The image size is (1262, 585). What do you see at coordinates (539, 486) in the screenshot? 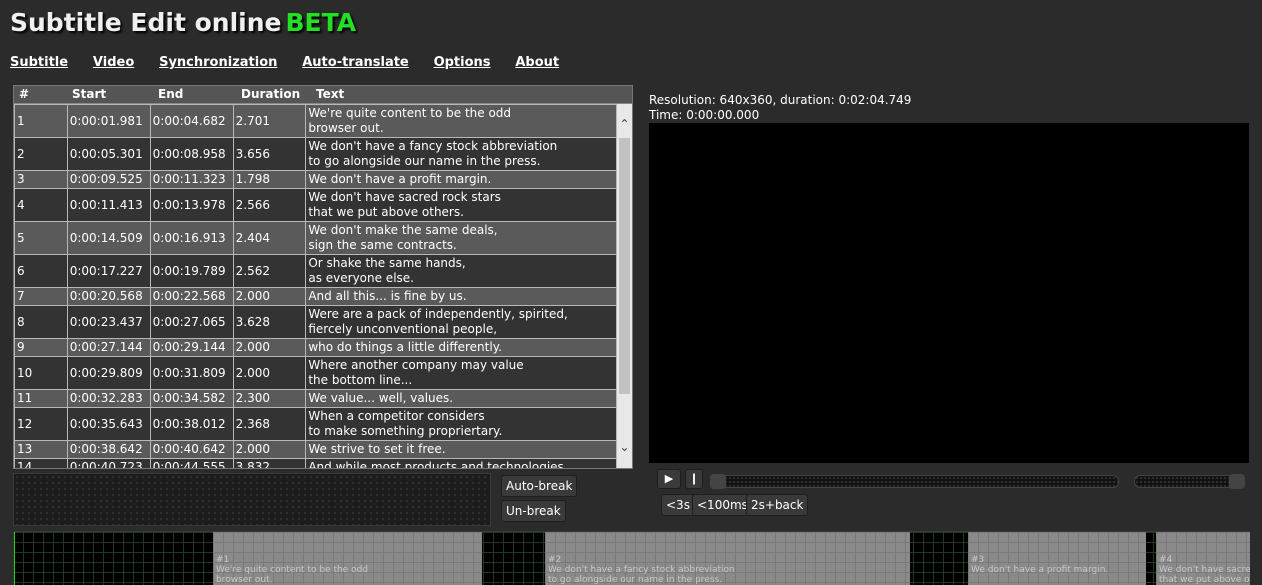
I see `auto-break-button: Auto-break` at bounding box center [539, 486].